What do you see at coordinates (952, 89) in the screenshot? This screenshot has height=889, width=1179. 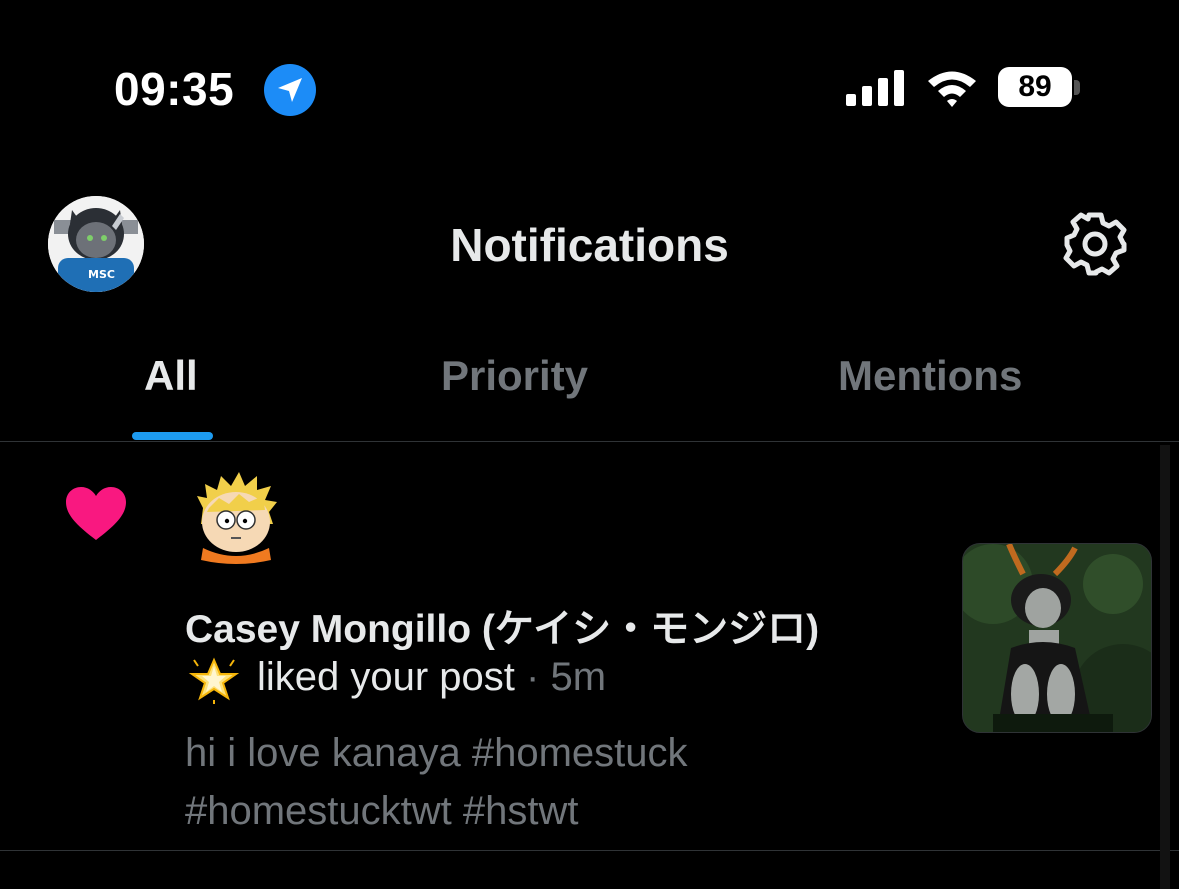 I see `wifi-icon` at bounding box center [952, 89].